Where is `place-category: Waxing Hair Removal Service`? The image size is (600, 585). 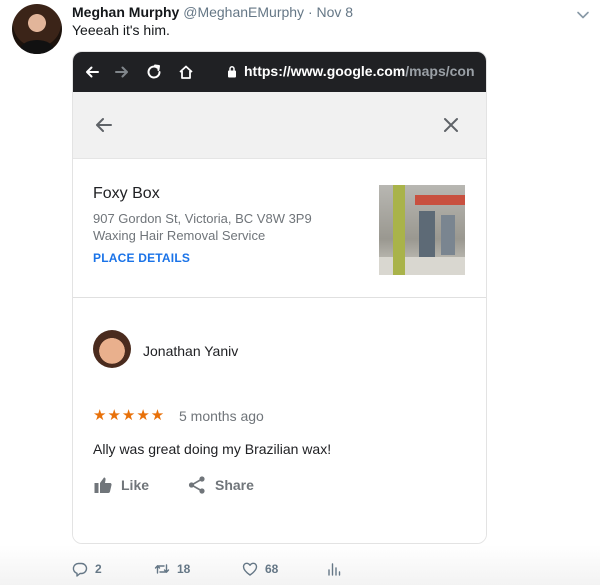 place-category: Waxing Hair Removal Service is located at coordinates (179, 235).